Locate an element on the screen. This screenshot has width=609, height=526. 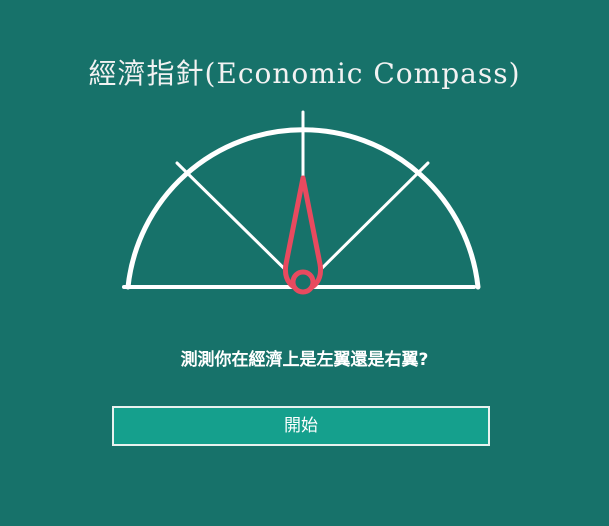
needle-hub is located at coordinates (303, 282).